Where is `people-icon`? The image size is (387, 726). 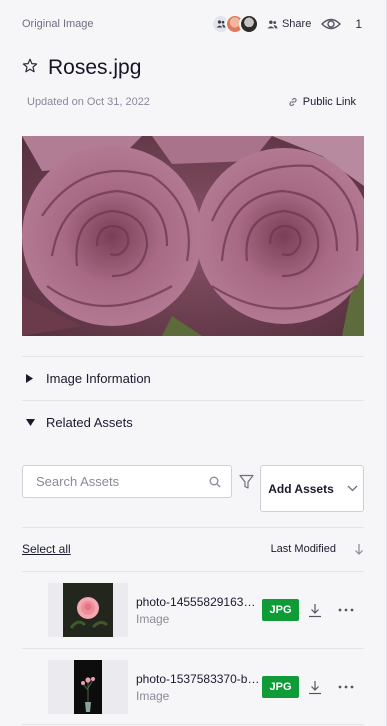
people-icon is located at coordinates (272, 24).